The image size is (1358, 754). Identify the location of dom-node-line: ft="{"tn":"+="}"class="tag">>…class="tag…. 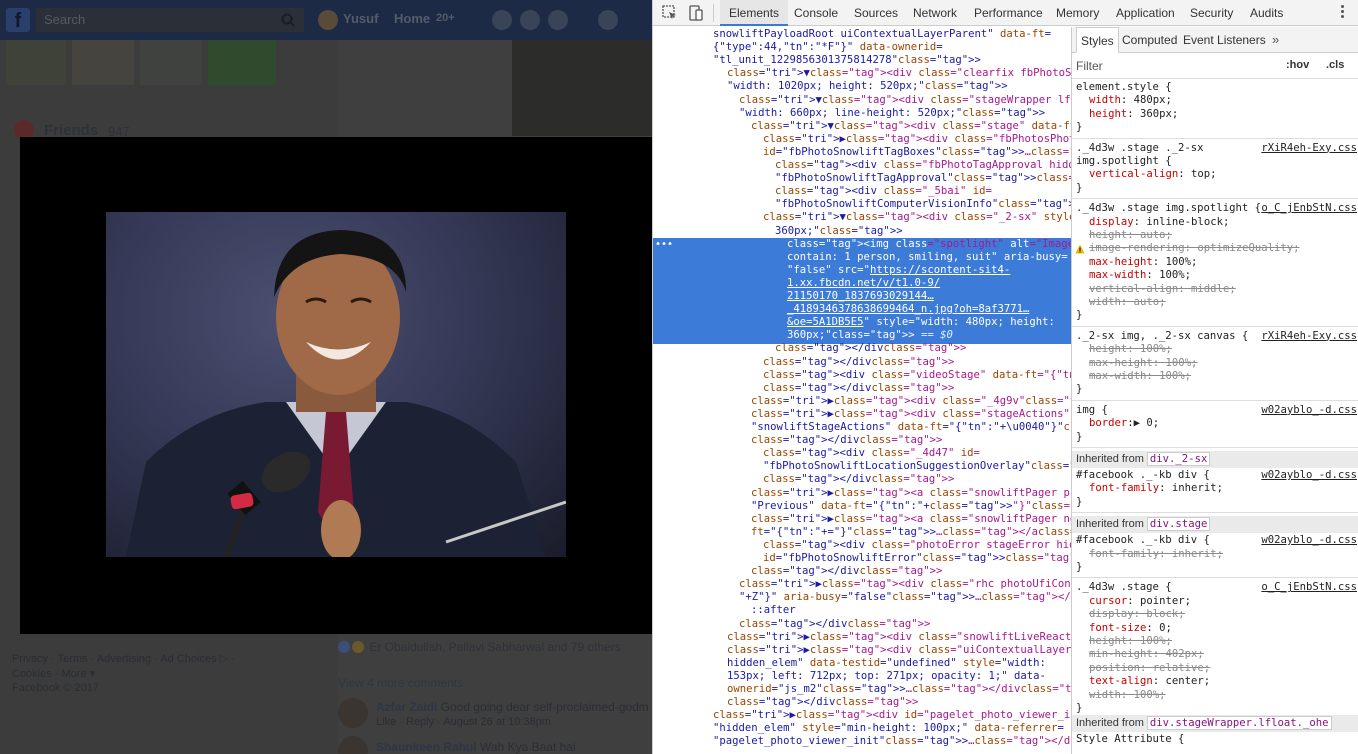
(862, 532).